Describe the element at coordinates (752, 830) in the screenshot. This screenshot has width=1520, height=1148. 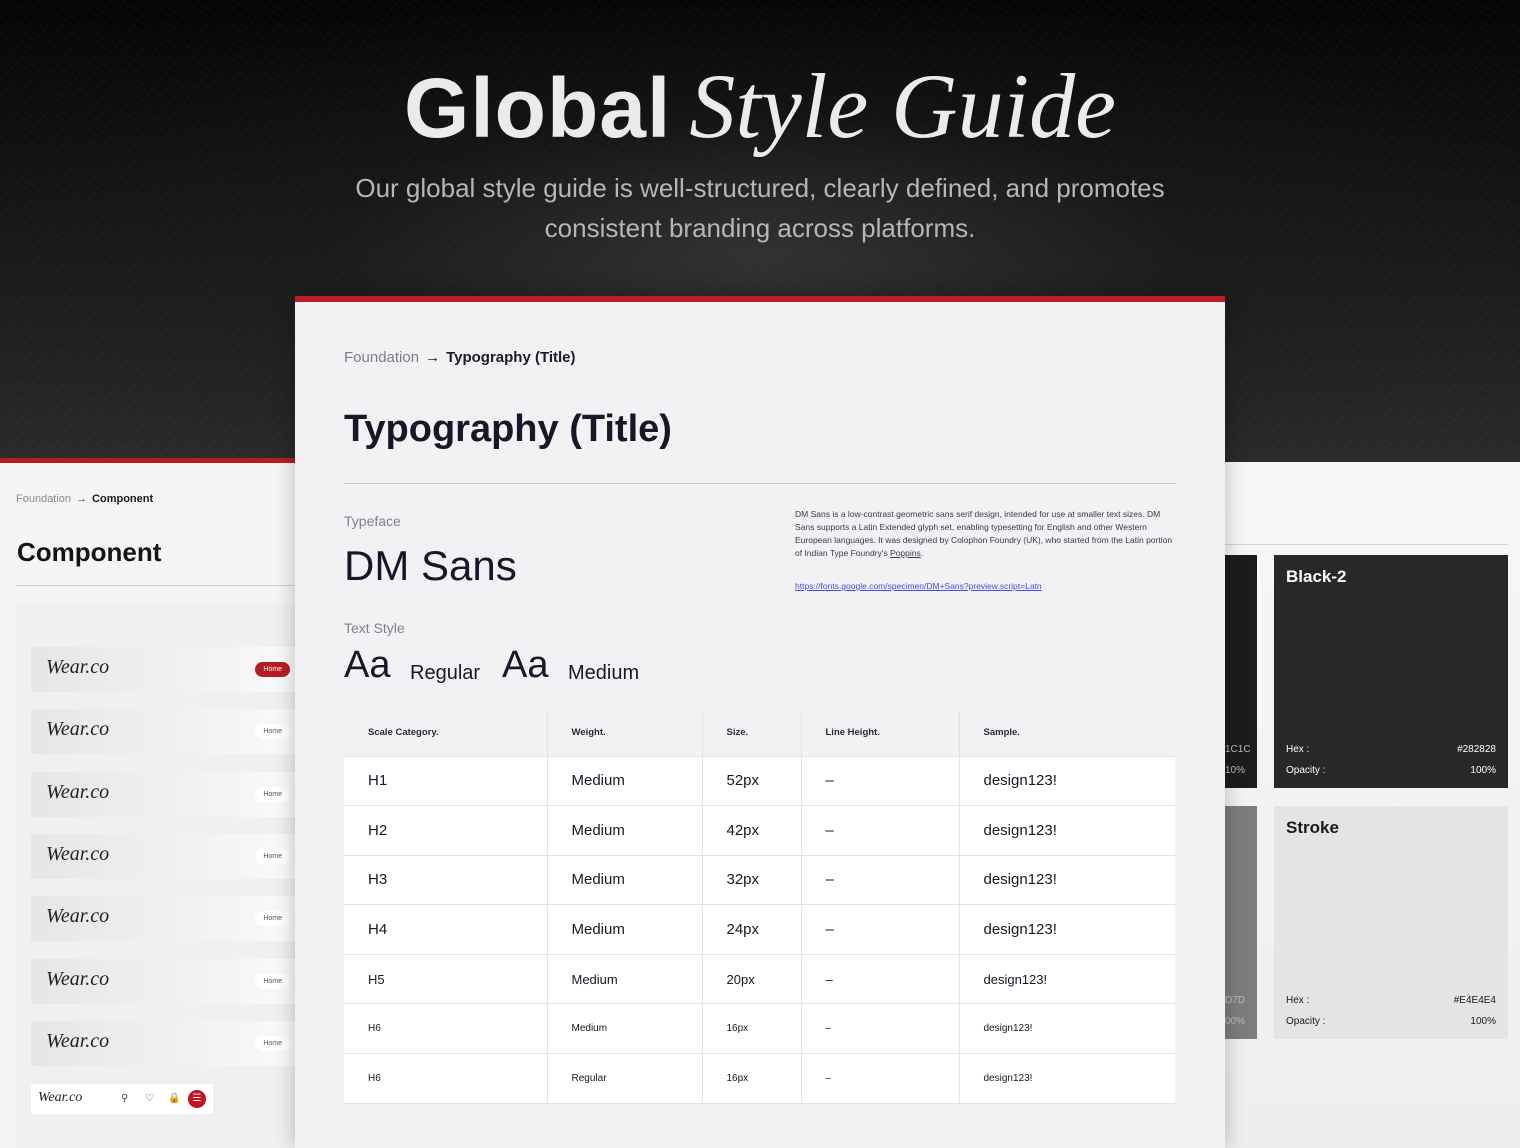
I see `cell-size: 42px` at that location.